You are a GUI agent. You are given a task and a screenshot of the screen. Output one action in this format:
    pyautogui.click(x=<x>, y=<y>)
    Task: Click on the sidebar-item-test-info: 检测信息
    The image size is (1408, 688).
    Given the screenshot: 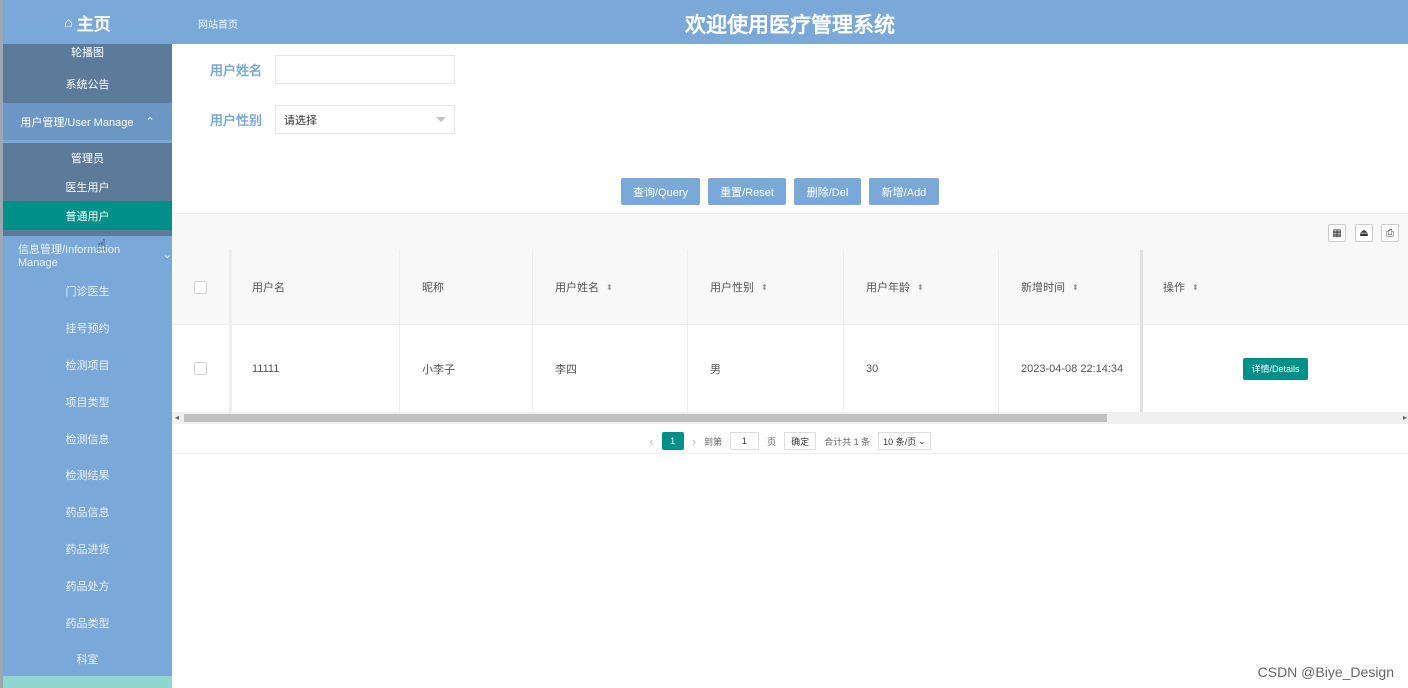 What is the action you would take?
    pyautogui.click(x=87, y=438)
    